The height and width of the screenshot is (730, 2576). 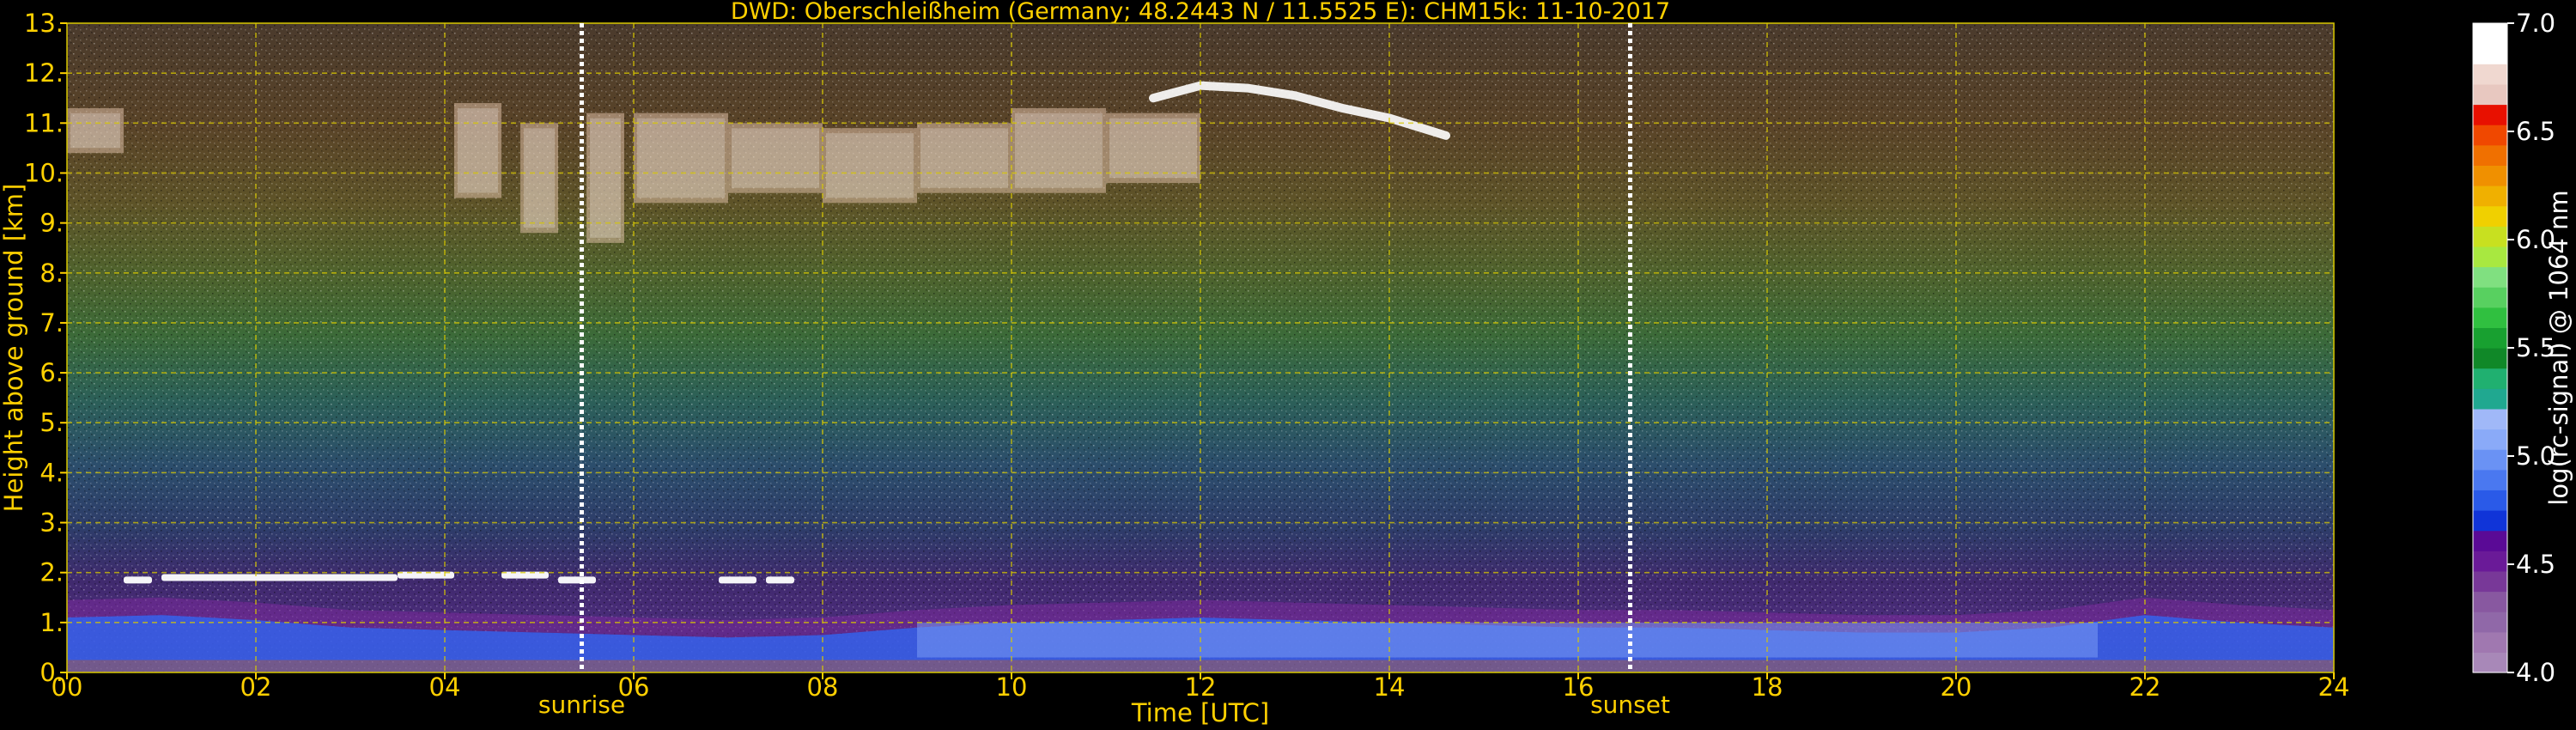 I want to click on colorbar-tick-label: 4.0, so click(x=2536, y=672).